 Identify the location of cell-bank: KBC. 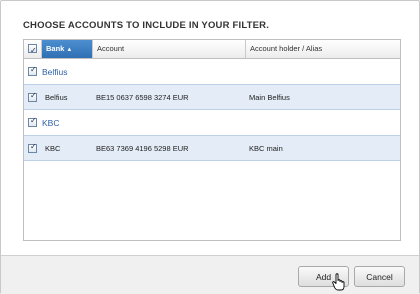
(53, 148).